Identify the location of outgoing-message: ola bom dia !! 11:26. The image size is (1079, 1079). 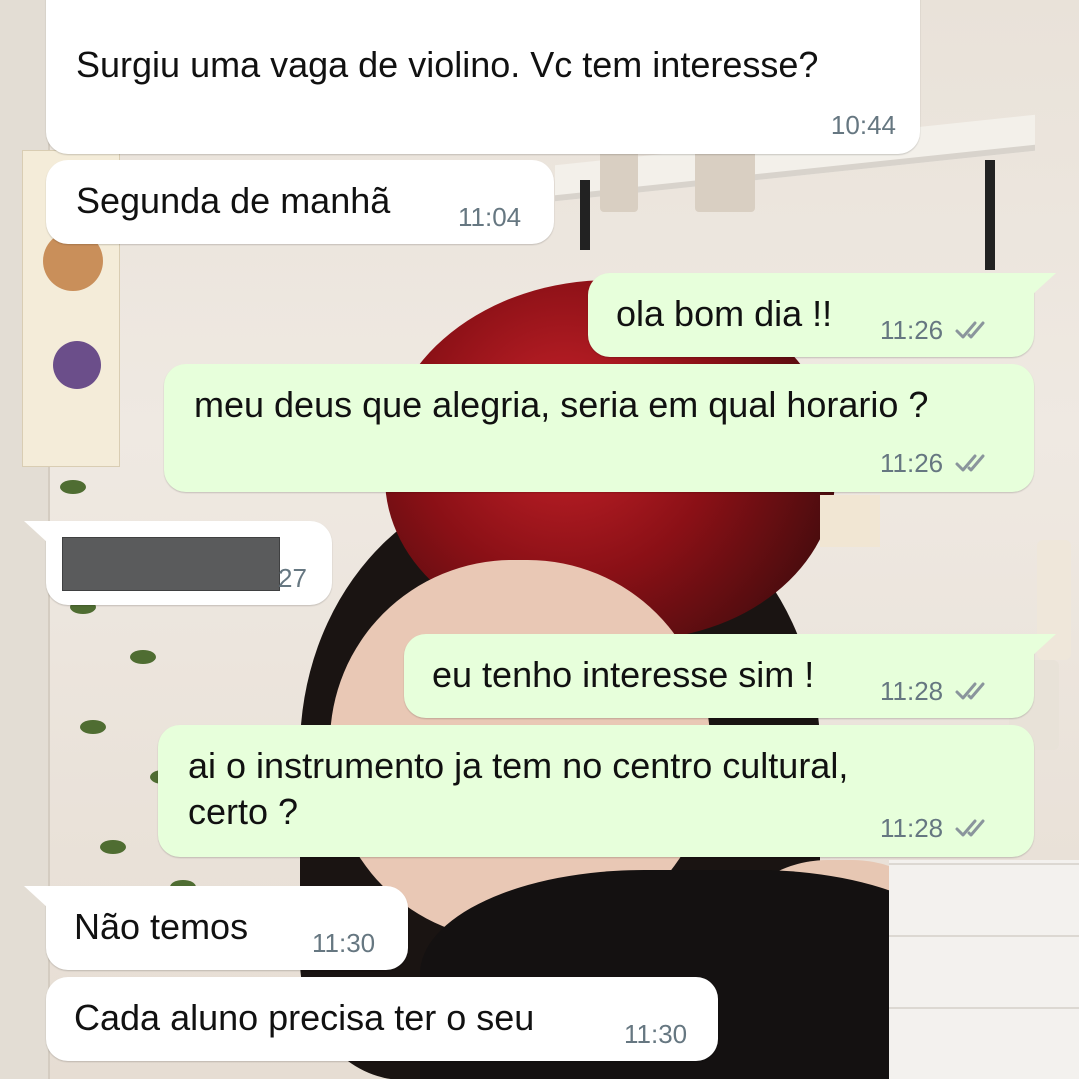
(822, 315).